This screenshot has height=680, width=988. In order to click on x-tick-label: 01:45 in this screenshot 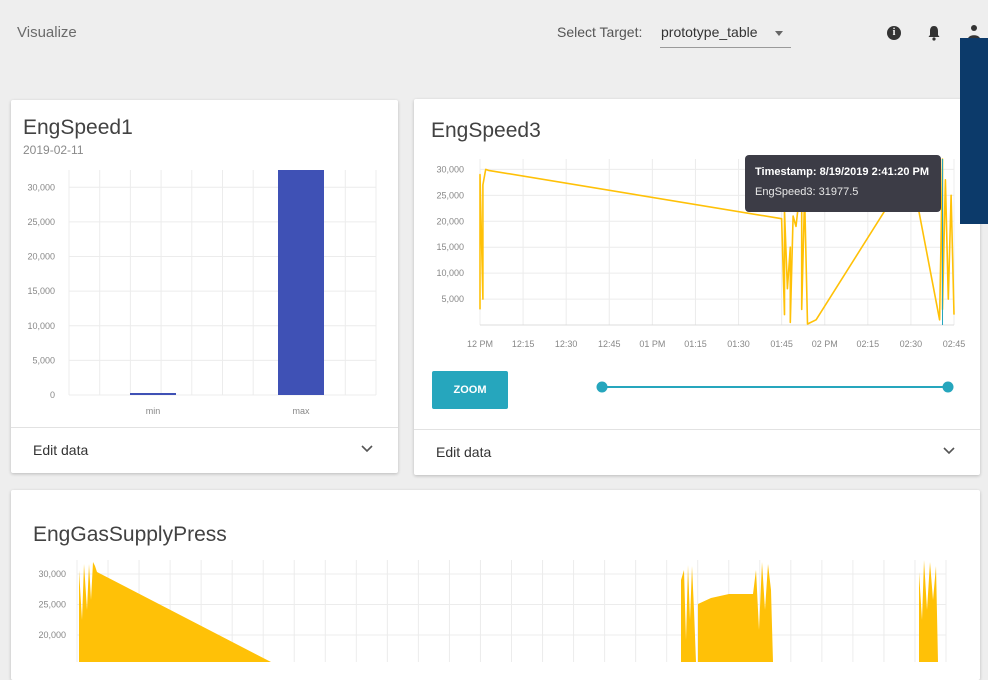, I will do `click(781, 344)`.